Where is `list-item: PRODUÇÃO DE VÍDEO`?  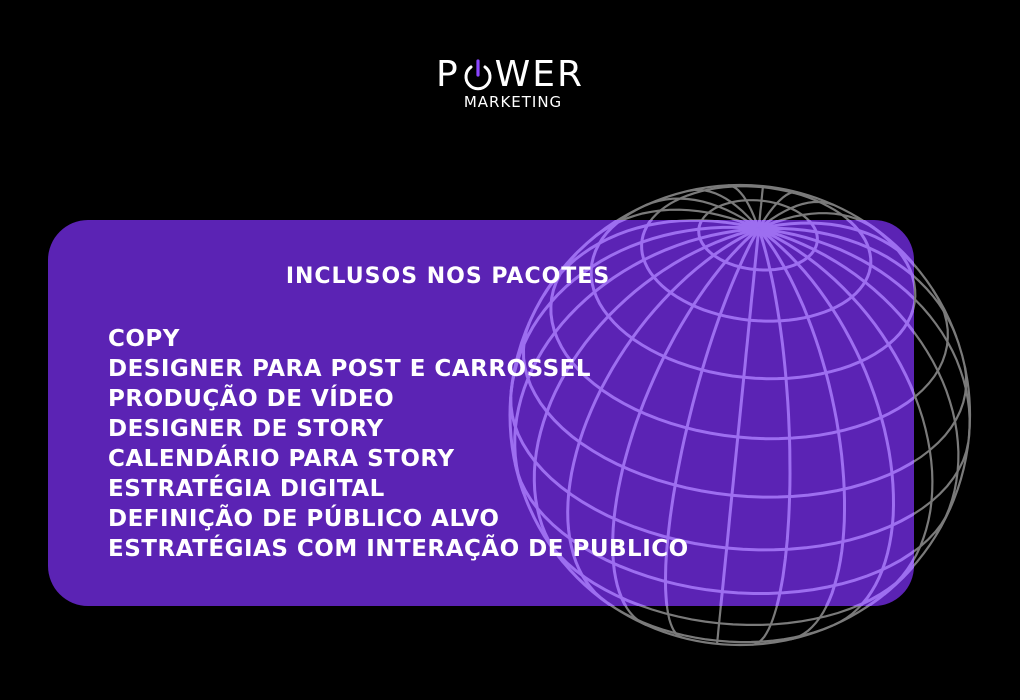
list-item: PRODUÇÃO DE VÍDEO is located at coordinates (251, 399).